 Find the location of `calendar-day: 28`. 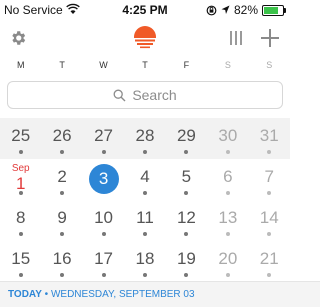

calendar-day: 28 is located at coordinates (144, 138).